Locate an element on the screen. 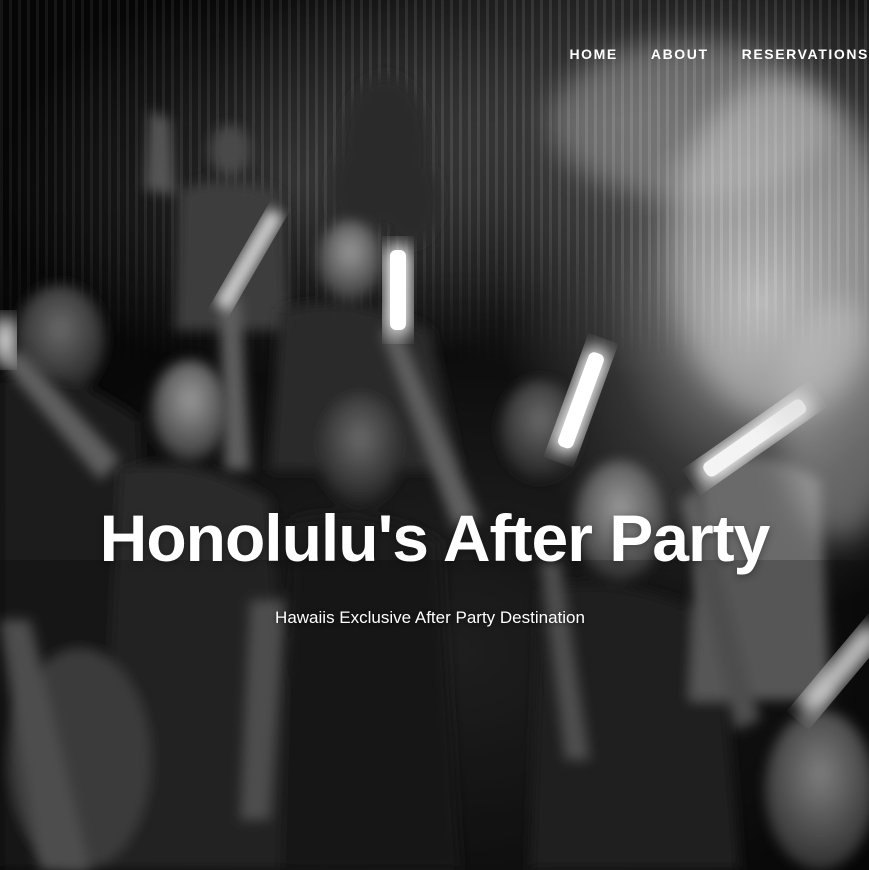  main-navigation: HOME ABOUT RESERVATIONS is located at coordinates (702, 54).